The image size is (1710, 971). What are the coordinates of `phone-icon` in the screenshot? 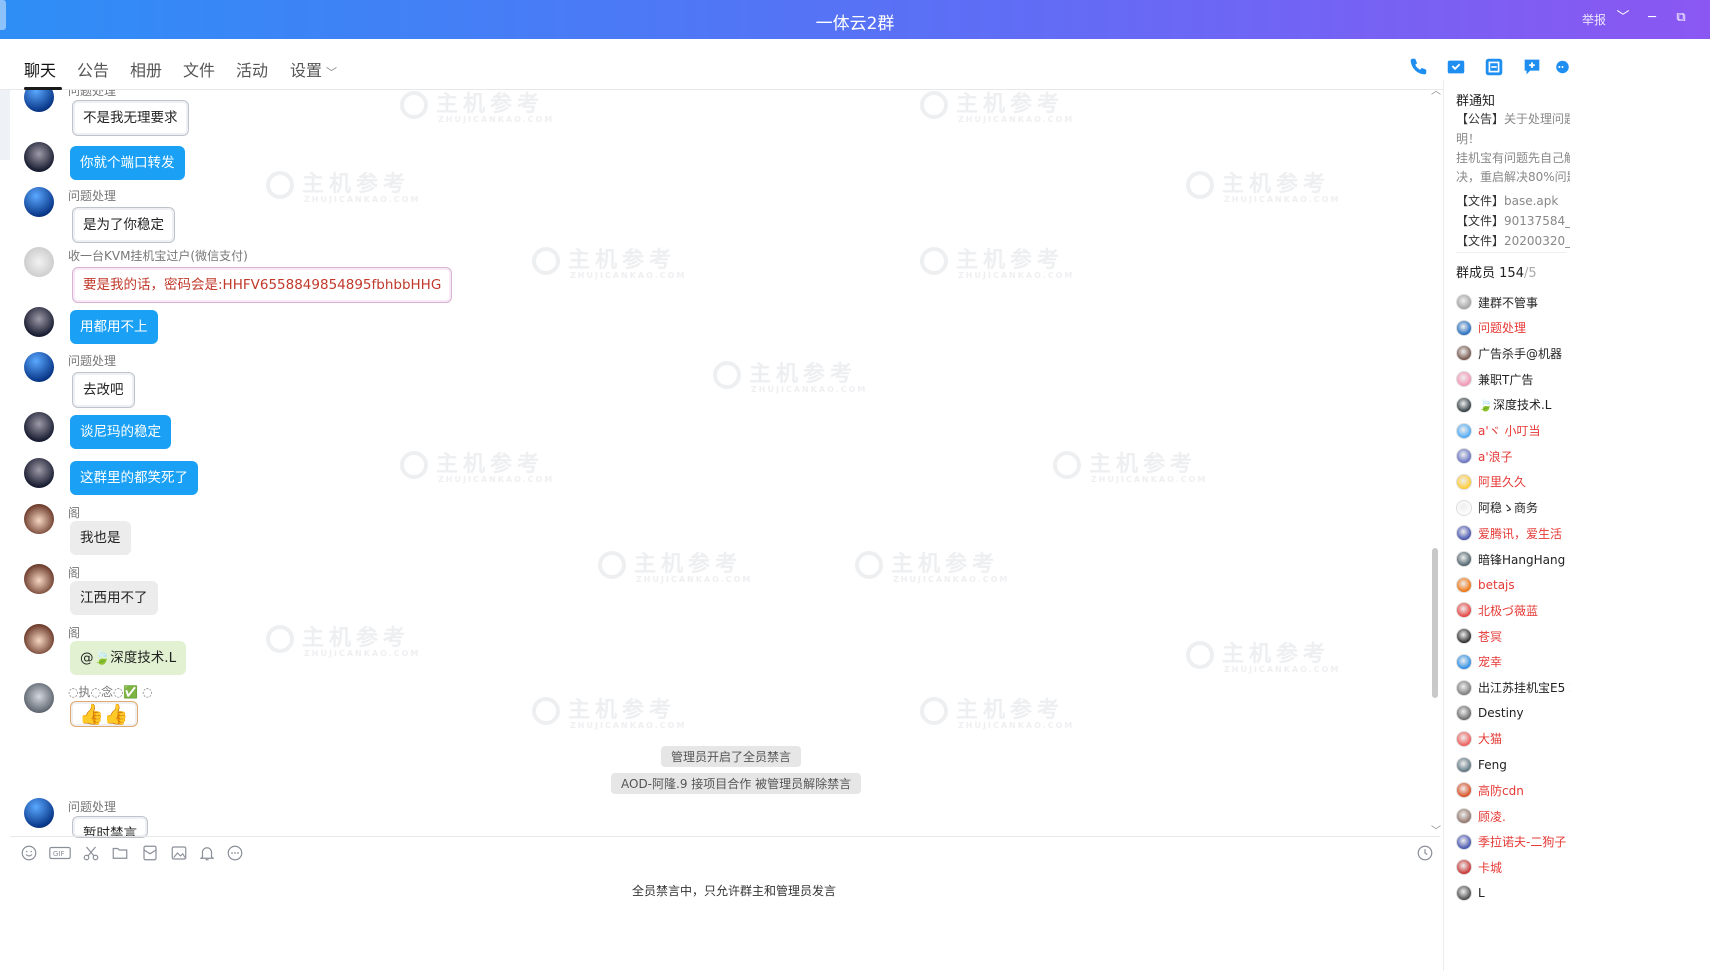 It's located at (1418, 67).